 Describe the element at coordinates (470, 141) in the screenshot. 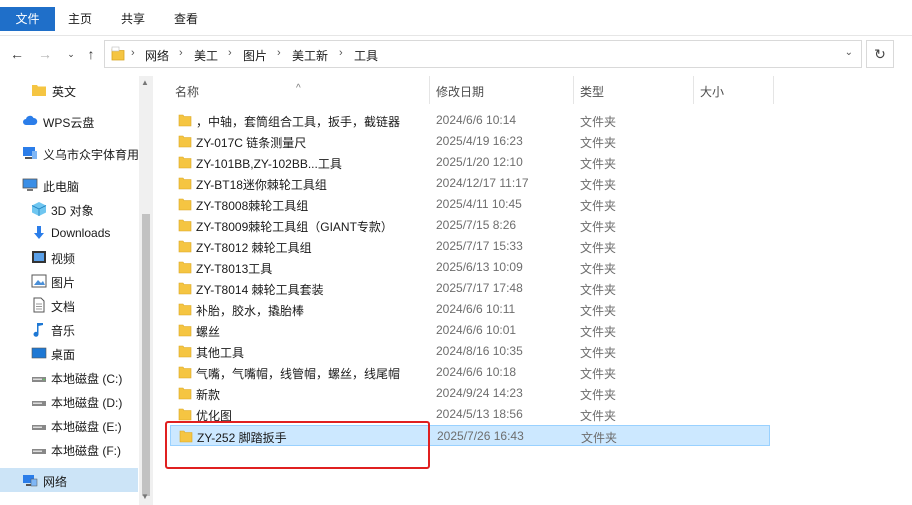

I see `file-row: ZY-017C 链条测量尺 2025/4/19 16:23 文件夹` at that location.